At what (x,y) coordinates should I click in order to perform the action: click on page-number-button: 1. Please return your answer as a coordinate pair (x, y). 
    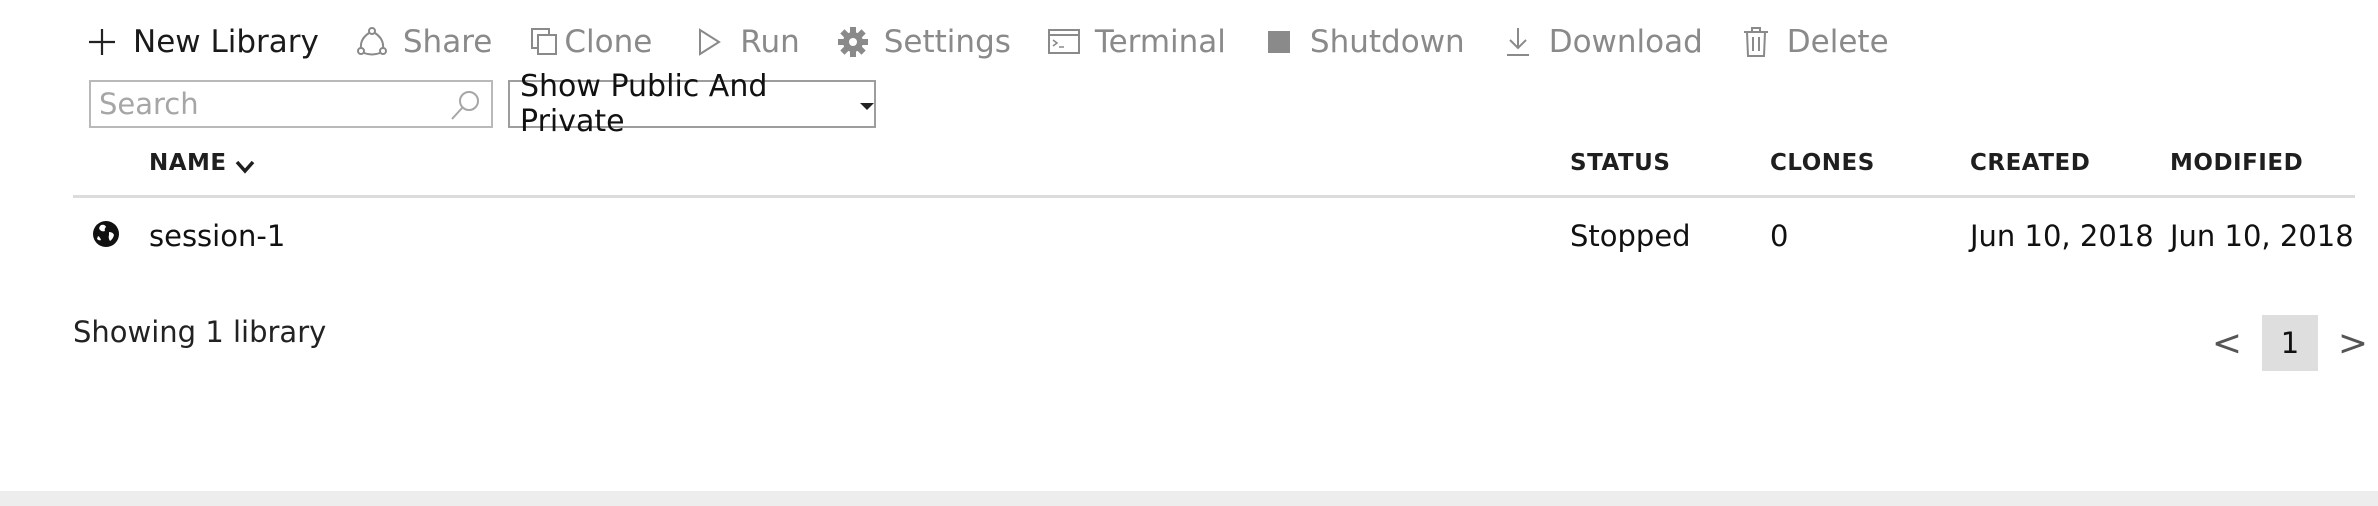
    Looking at the image, I should click on (2290, 343).